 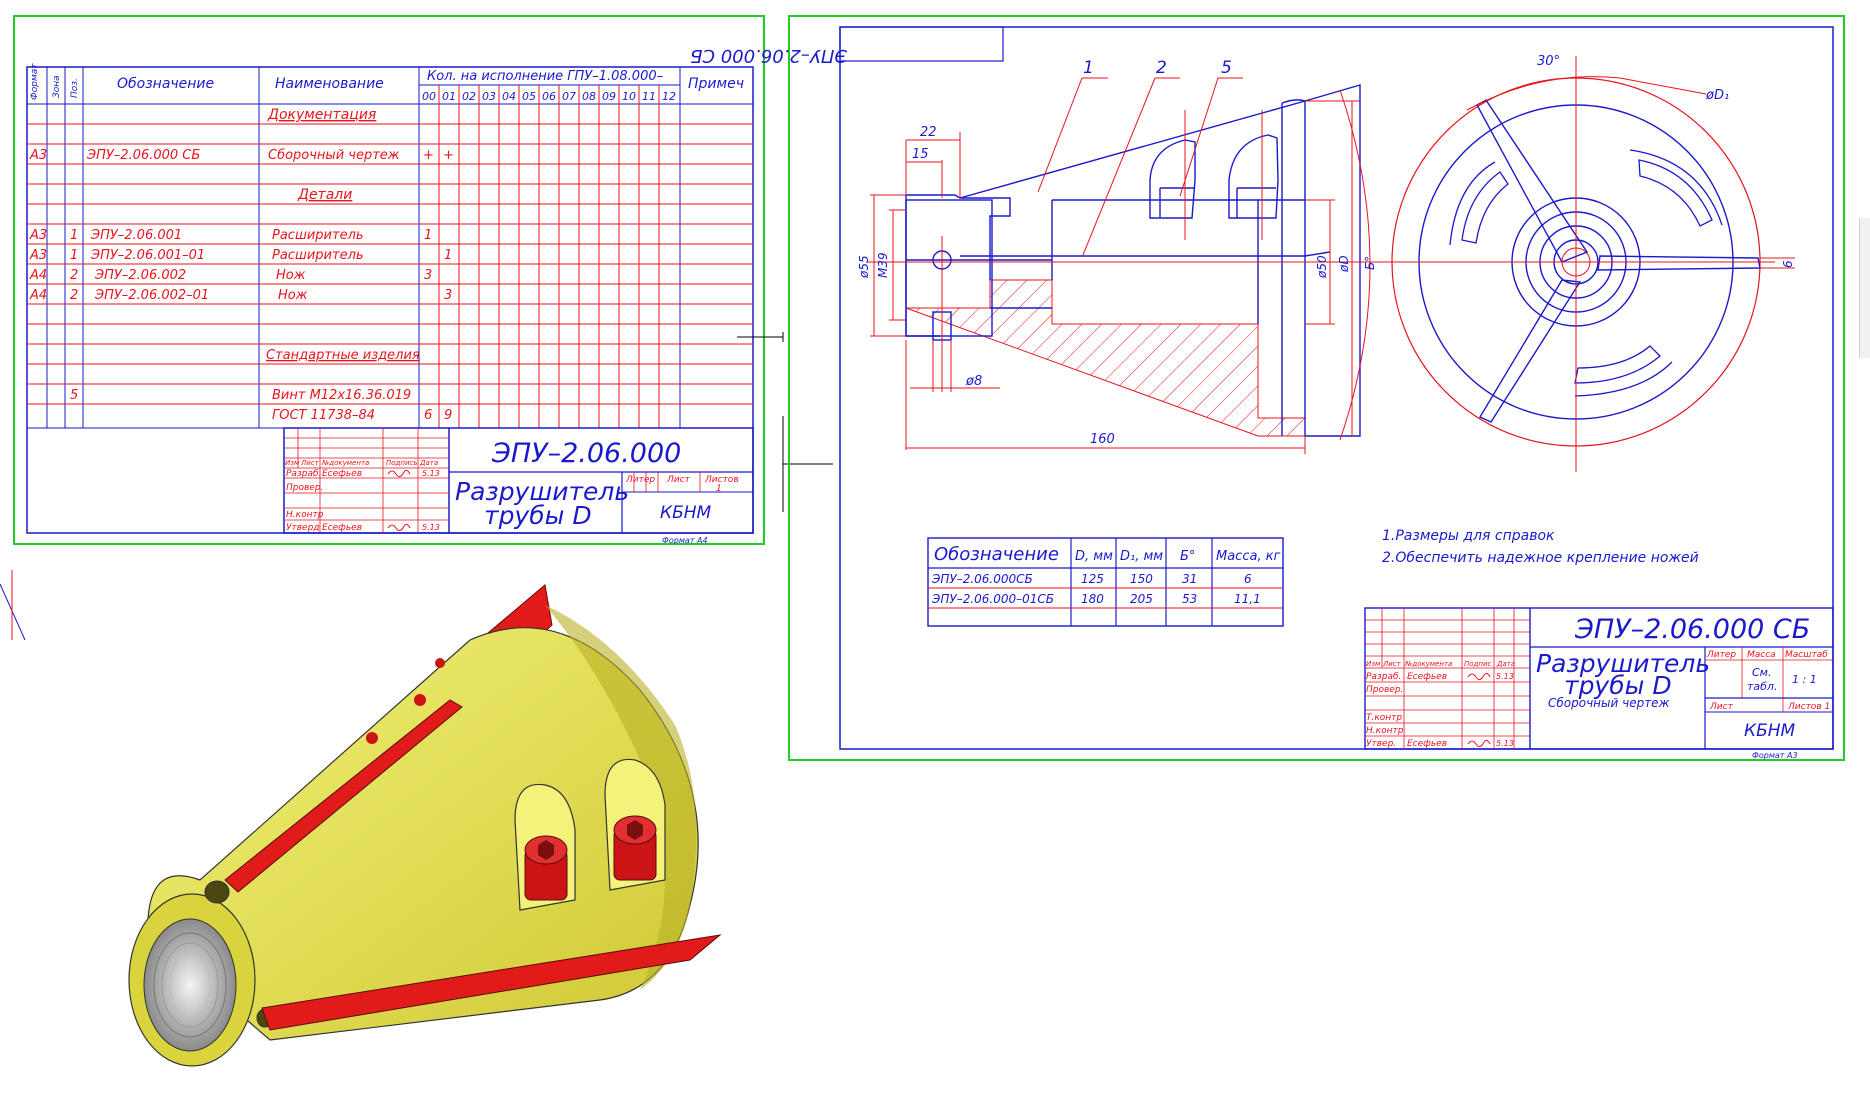 What do you see at coordinates (685, 540) in the screenshot?
I see `tb-format: Формат А4` at bounding box center [685, 540].